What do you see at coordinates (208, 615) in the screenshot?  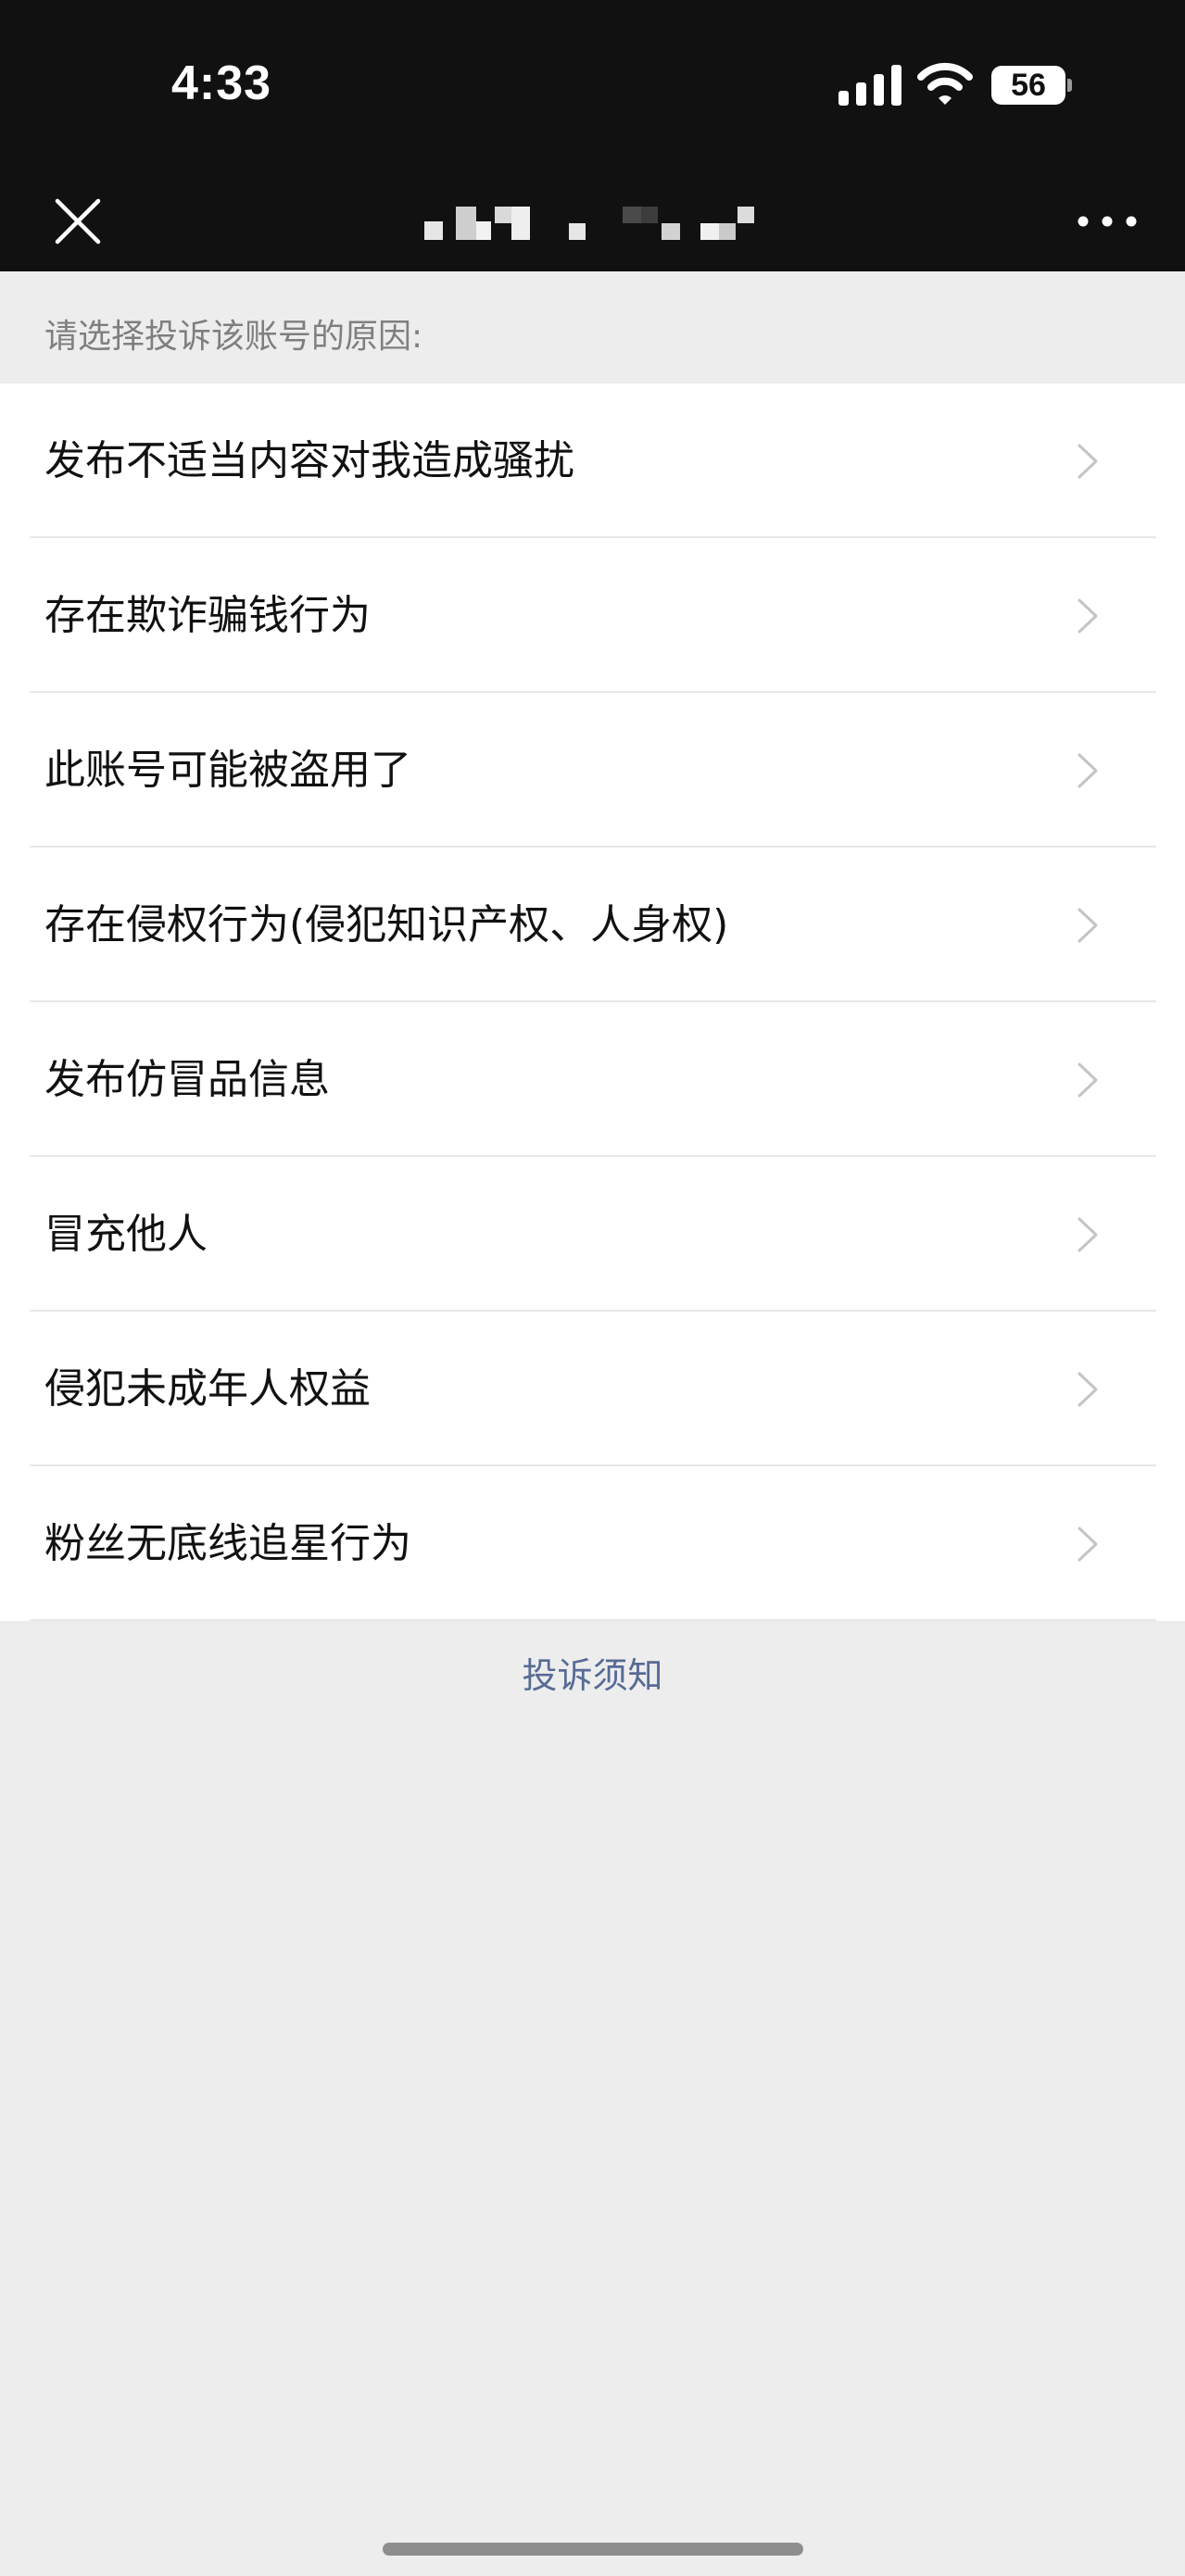 I see `reason-label: 存在欺诈骗钱行为` at bounding box center [208, 615].